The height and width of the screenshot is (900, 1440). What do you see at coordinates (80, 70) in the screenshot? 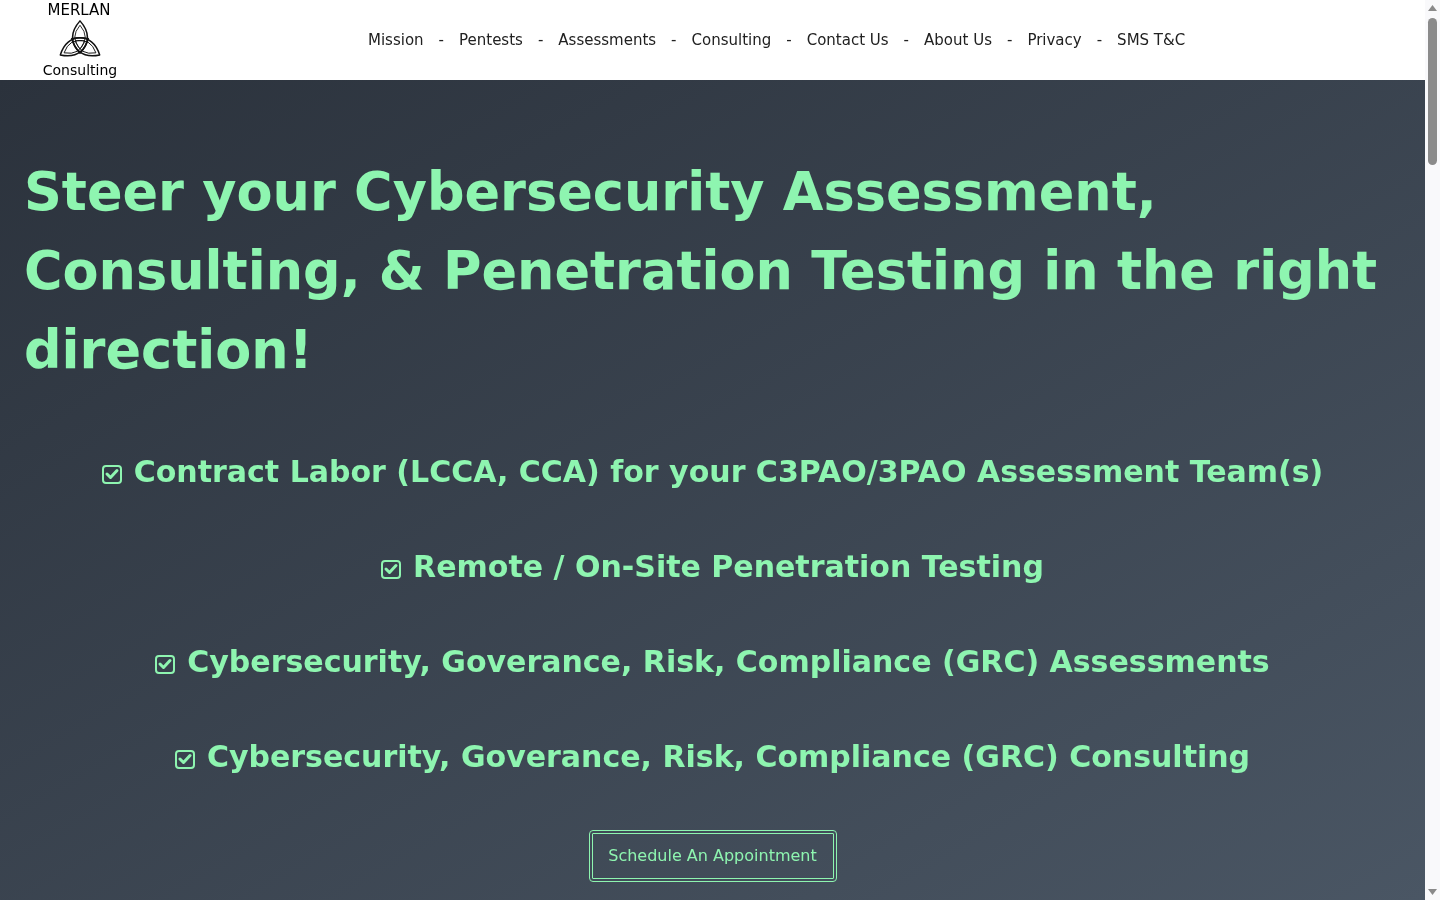
I see `logo-text: Consulting` at bounding box center [80, 70].